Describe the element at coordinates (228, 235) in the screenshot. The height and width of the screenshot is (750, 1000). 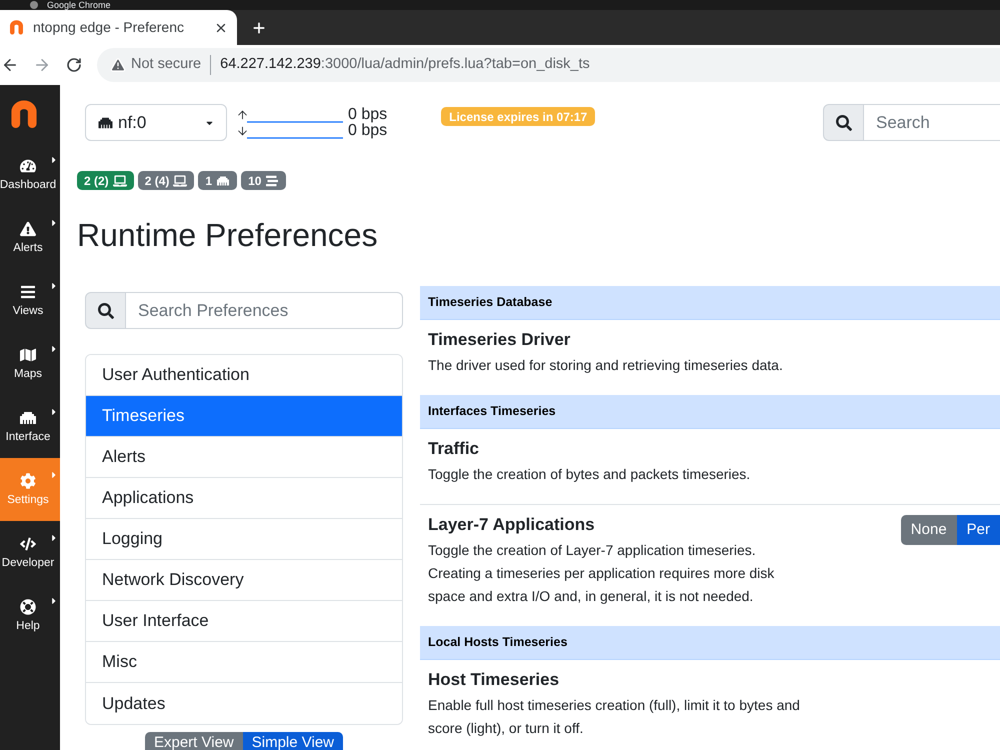
I see `page-title: Runtime Preferences` at that location.